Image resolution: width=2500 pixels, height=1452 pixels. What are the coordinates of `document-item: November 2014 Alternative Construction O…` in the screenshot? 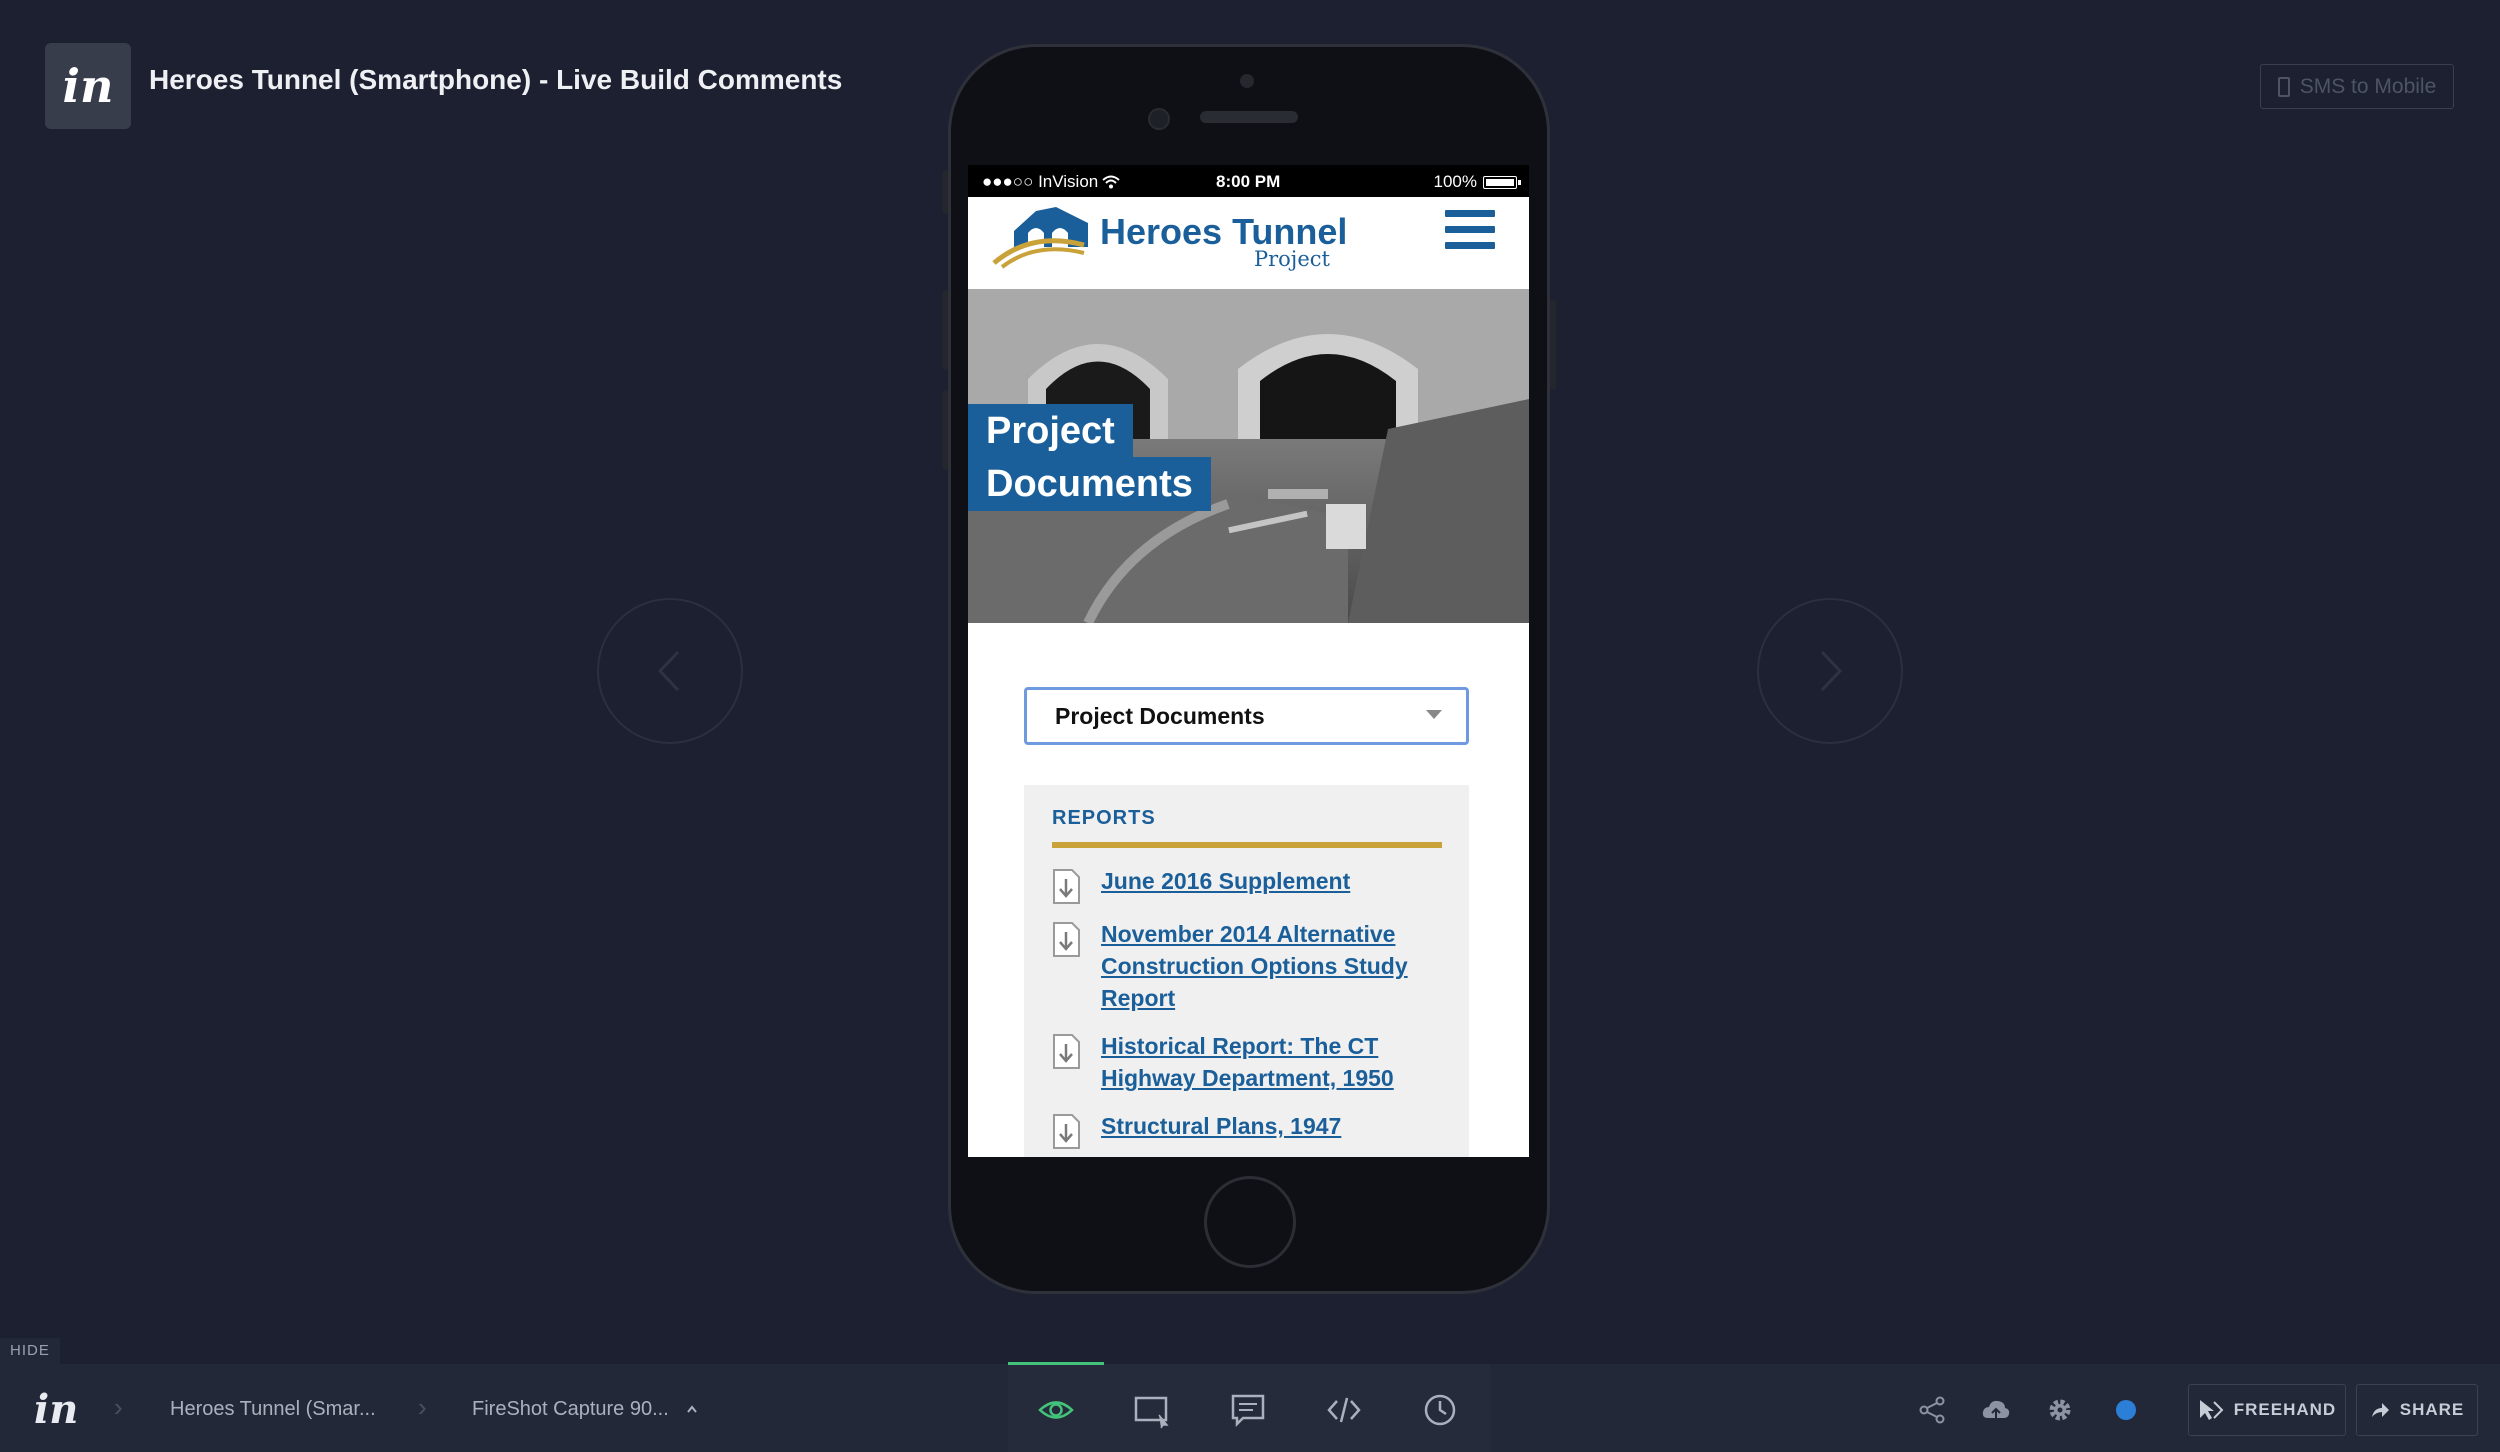 It's located at (1252, 966).